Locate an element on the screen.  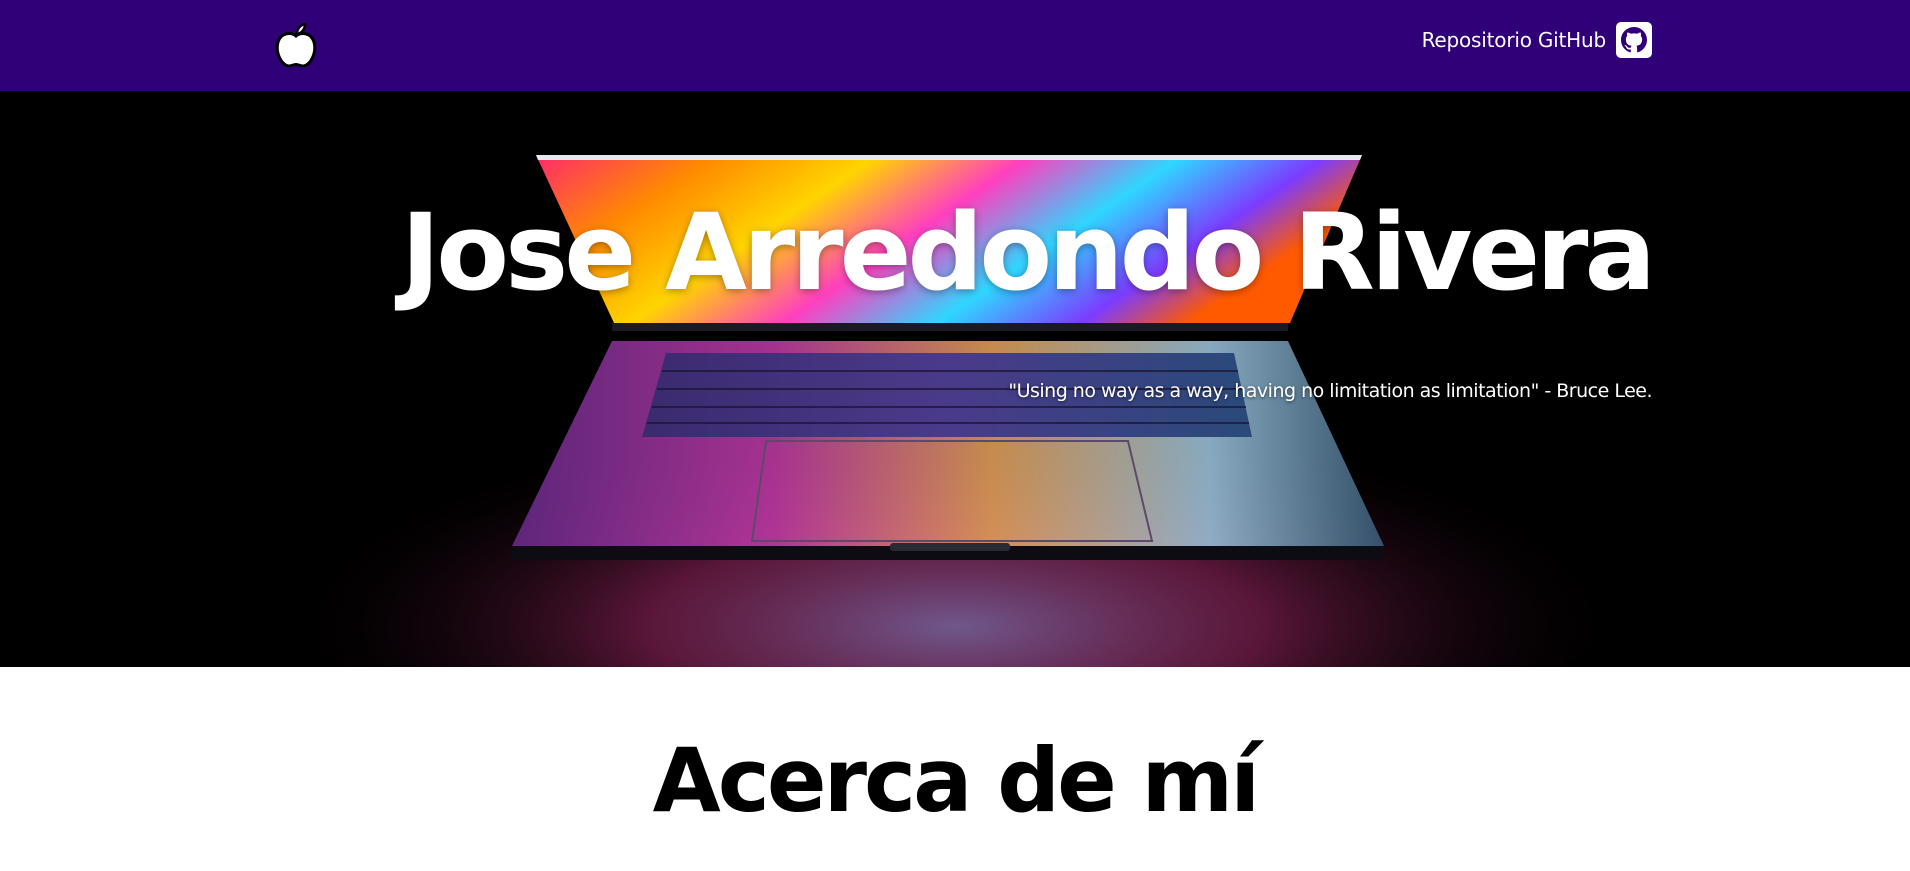
apple-logo-icon is located at coordinates (296, 45).